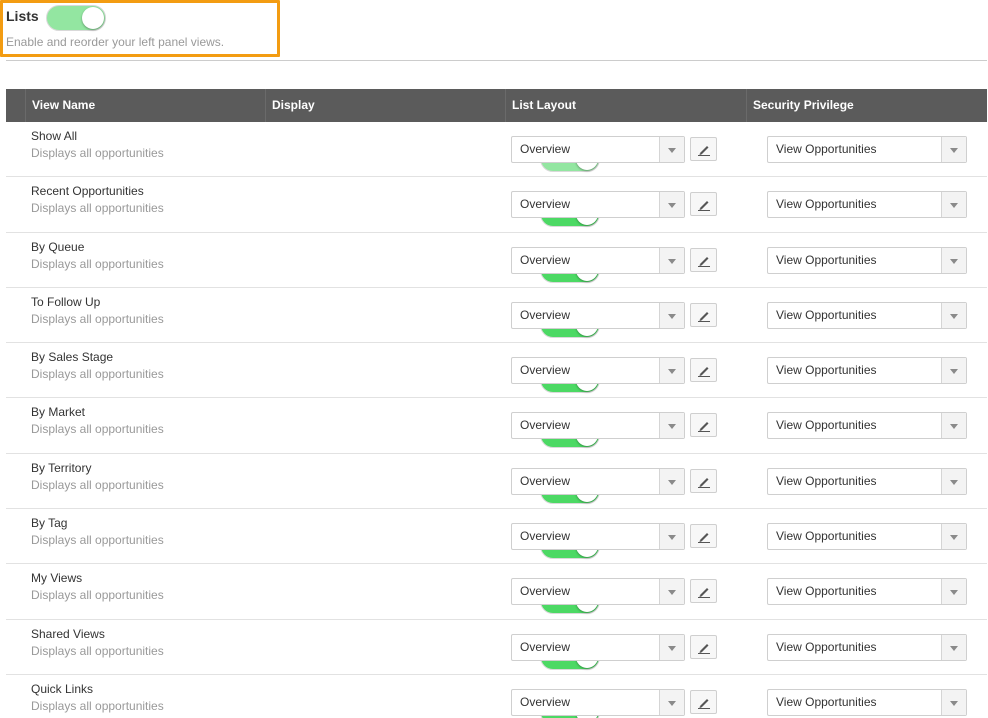  Describe the element at coordinates (866, 105) in the screenshot. I see `column-header-security-privilege: Security Privilege` at that location.